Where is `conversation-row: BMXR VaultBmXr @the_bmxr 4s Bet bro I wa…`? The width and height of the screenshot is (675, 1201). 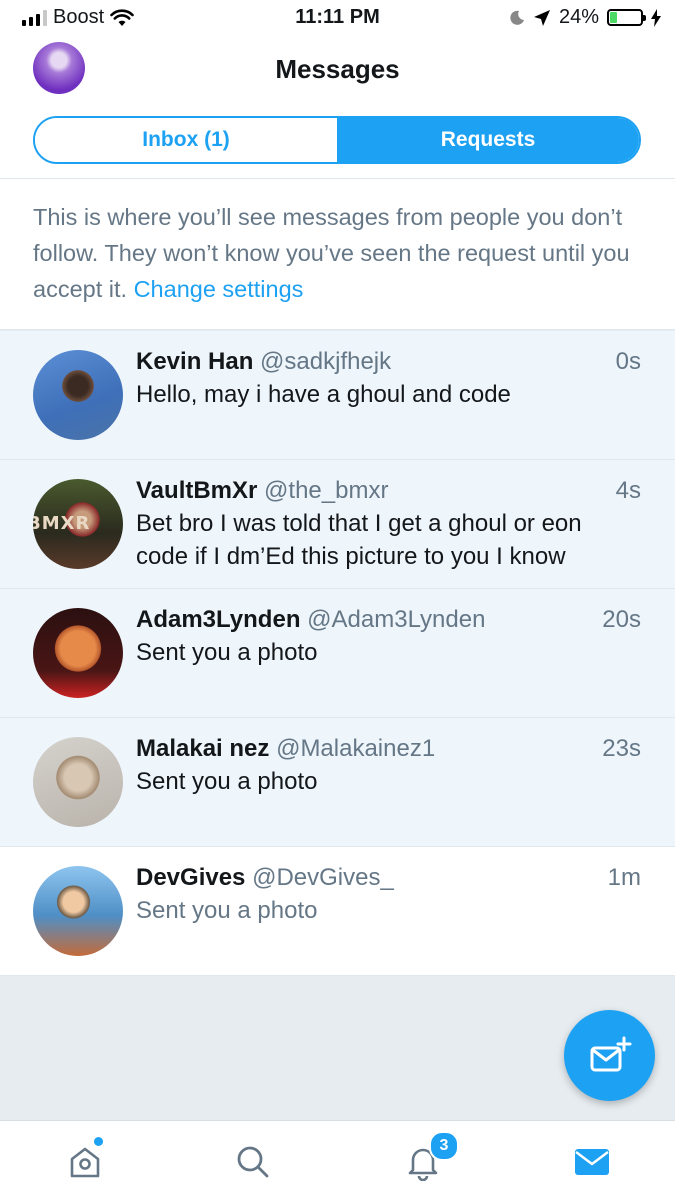 conversation-row: BMXR VaultBmXr @the_bmxr 4s Bet bro I wa… is located at coordinates (337, 524).